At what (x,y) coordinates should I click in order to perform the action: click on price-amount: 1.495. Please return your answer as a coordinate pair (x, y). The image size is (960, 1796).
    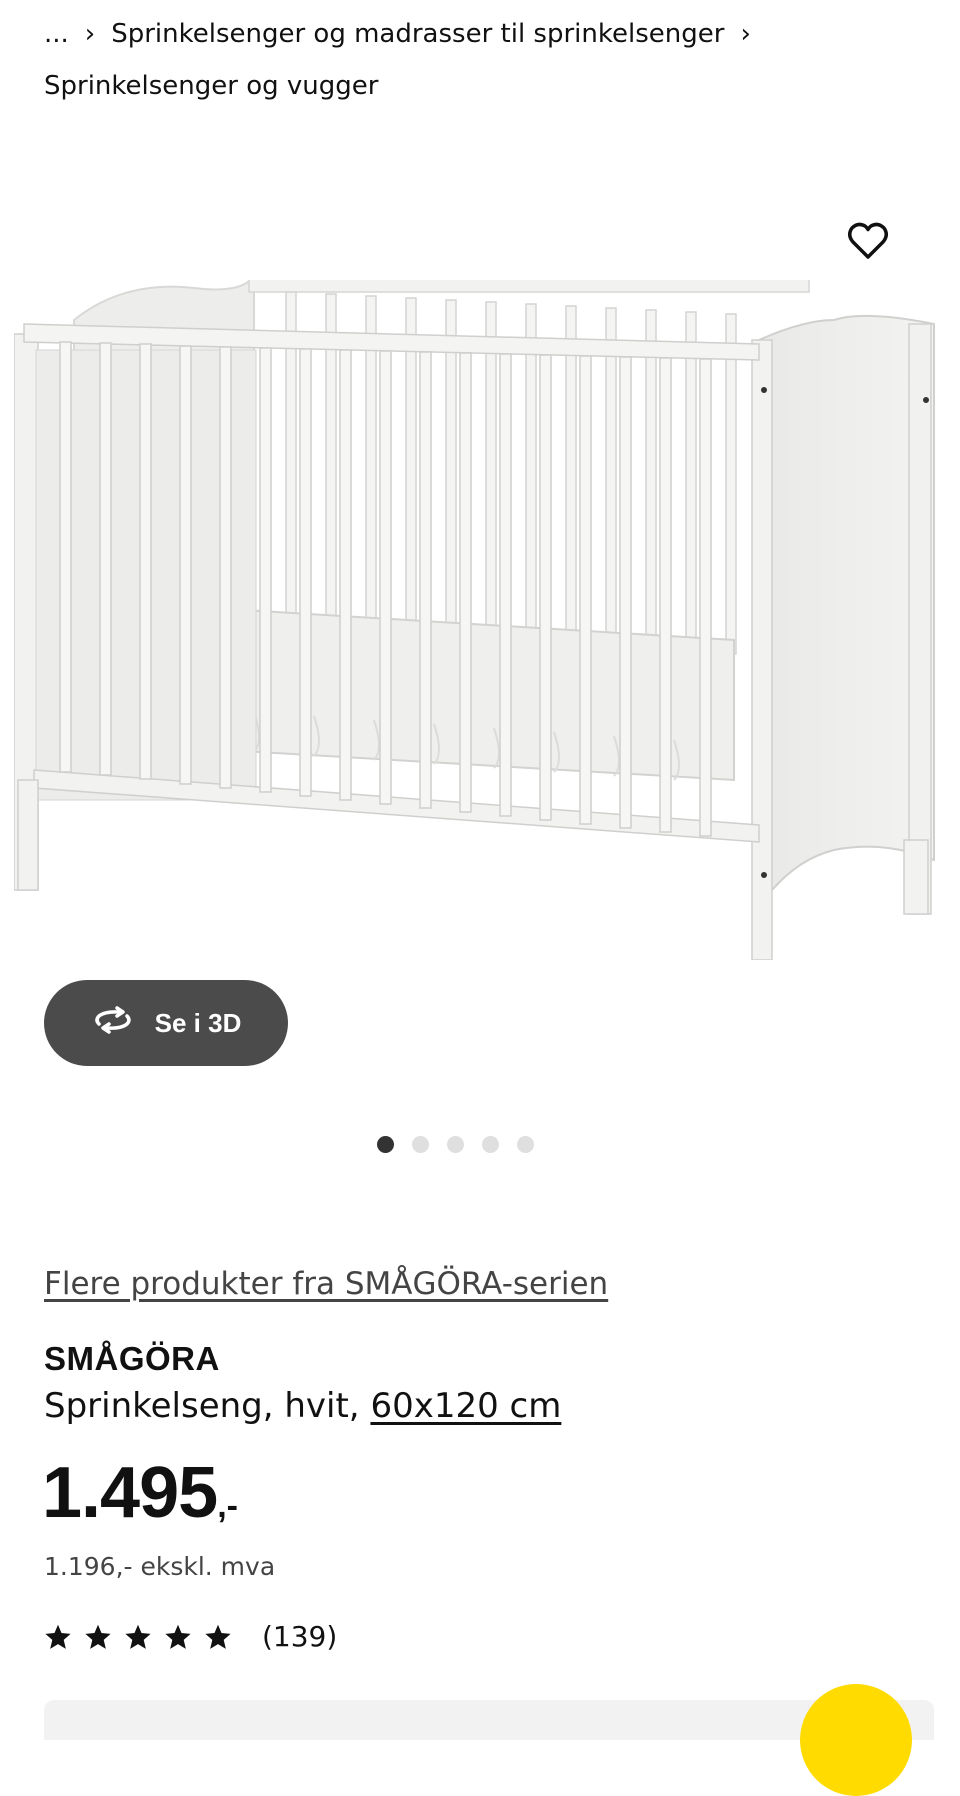
    Looking at the image, I should click on (130, 1493).